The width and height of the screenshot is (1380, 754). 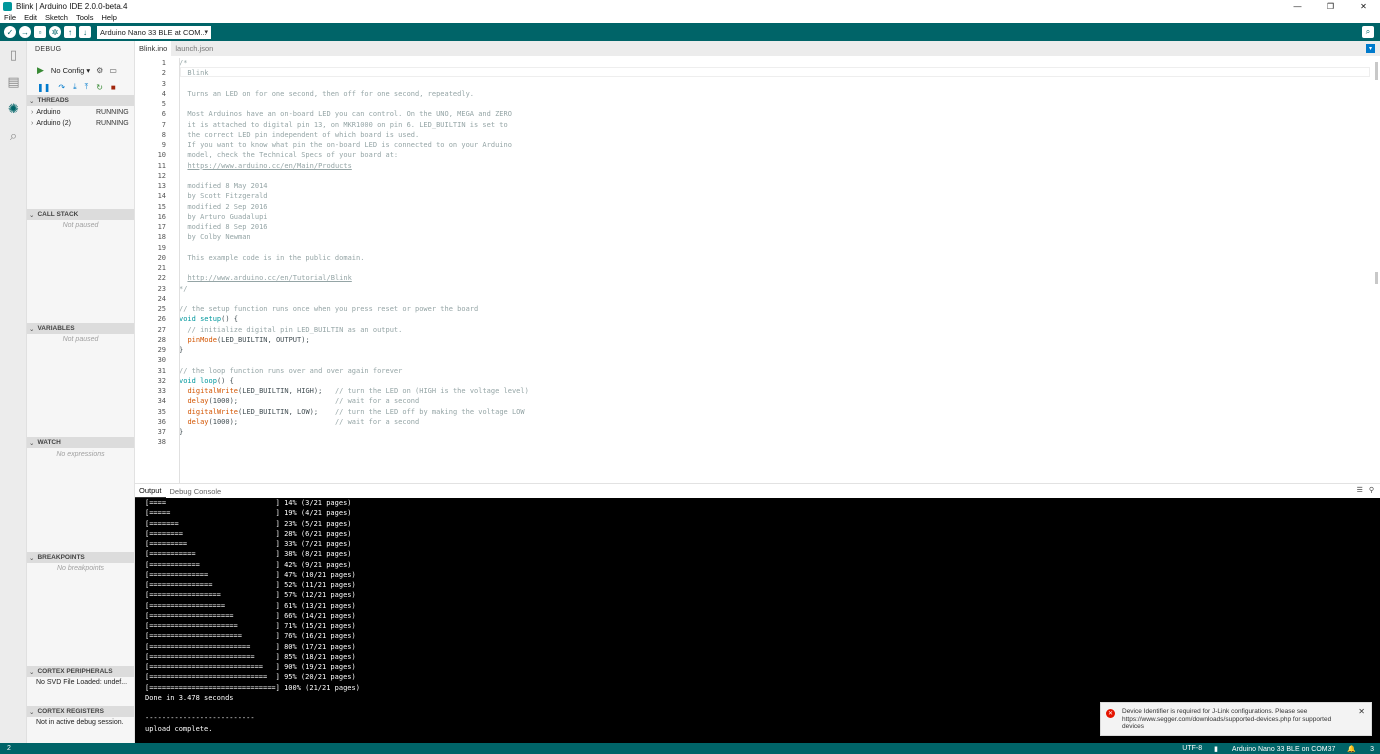 What do you see at coordinates (1370, 48) in the screenshot?
I see `tab-menu-icon: ▾` at bounding box center [1370, 48].